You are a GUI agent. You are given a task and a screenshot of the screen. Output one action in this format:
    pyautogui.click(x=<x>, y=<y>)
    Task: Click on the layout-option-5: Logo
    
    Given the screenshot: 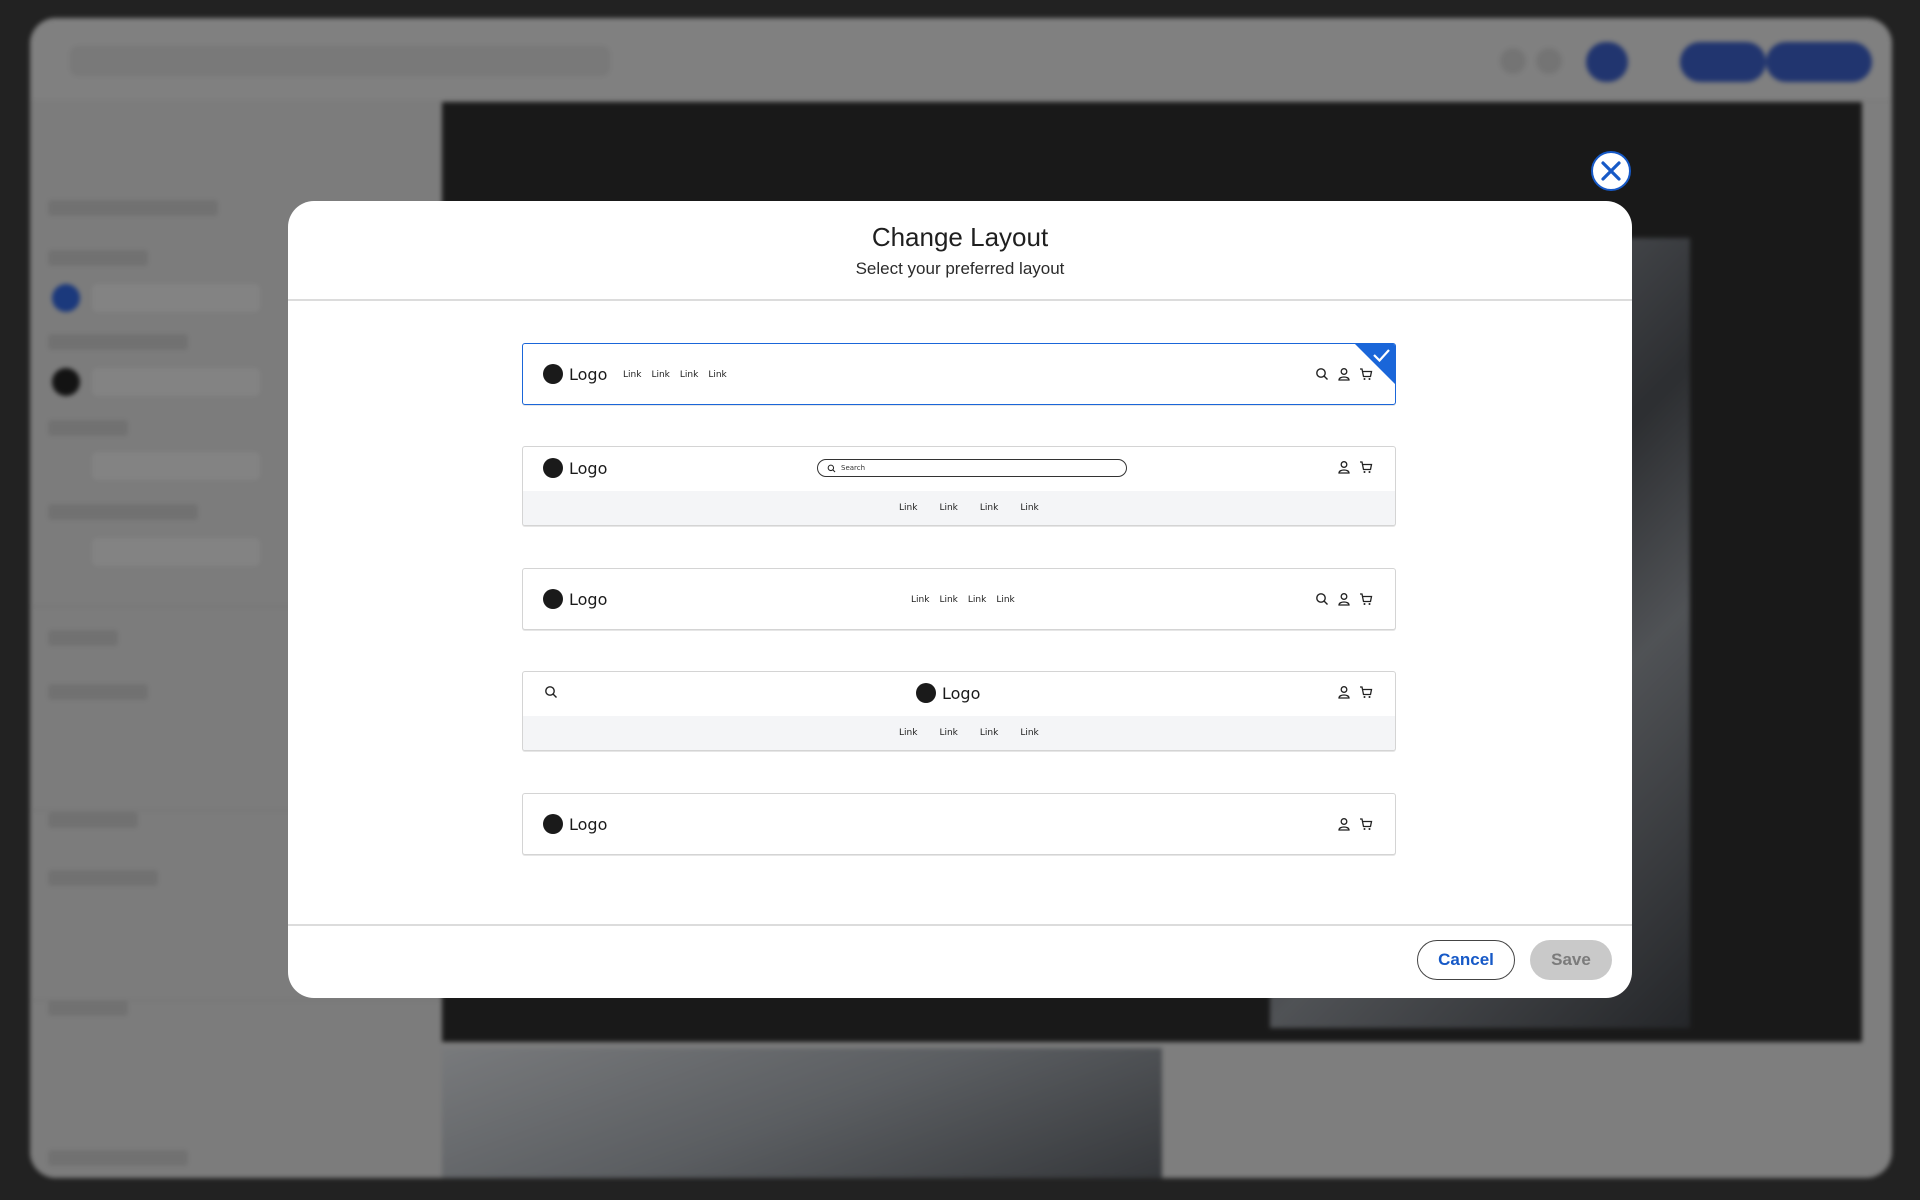 What is the action you would take?
    pyautogui.click(x=959, y=824)
    